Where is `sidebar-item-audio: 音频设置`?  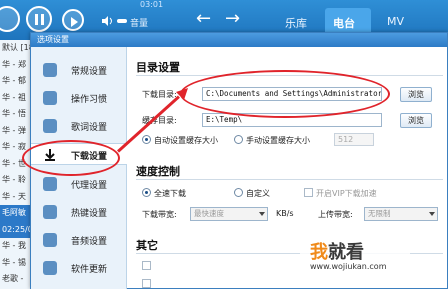 sidebar-item-audio: 音频设置 is located at coordinates (79, 240).